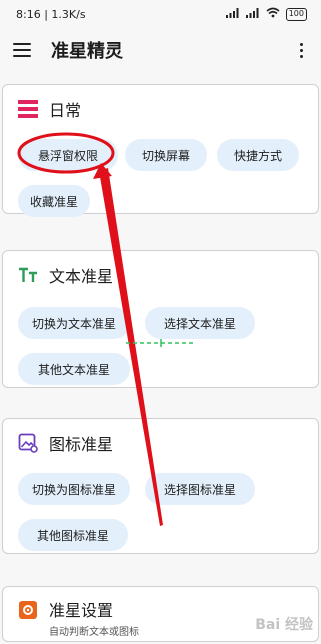 The image size is (321, 644). What do you see at coordinates (87, 51) in the screenshot?
I see `app-title: 准星精灵` at bounding box center [87, 51].